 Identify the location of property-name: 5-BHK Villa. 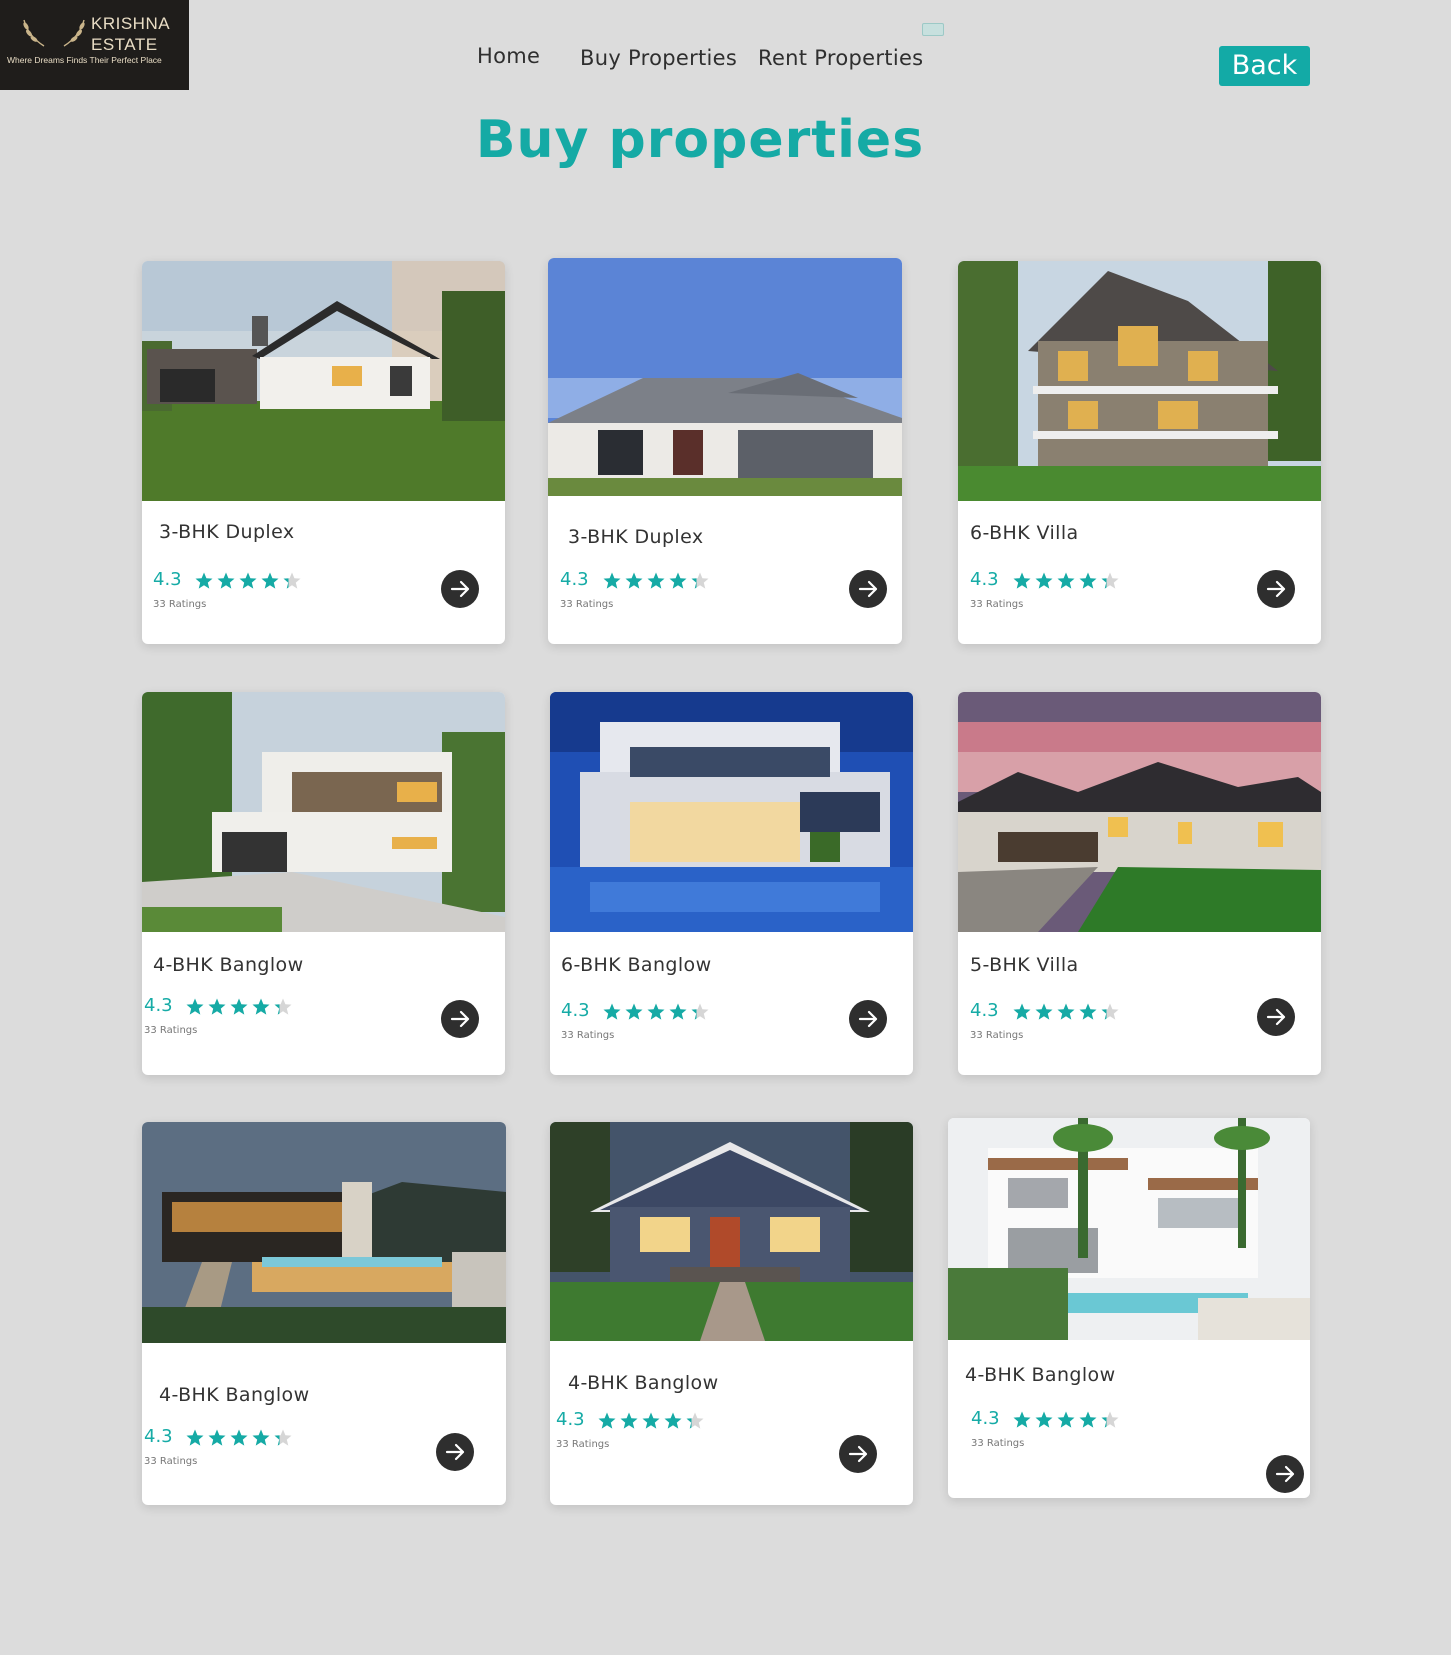
(1024, 965).